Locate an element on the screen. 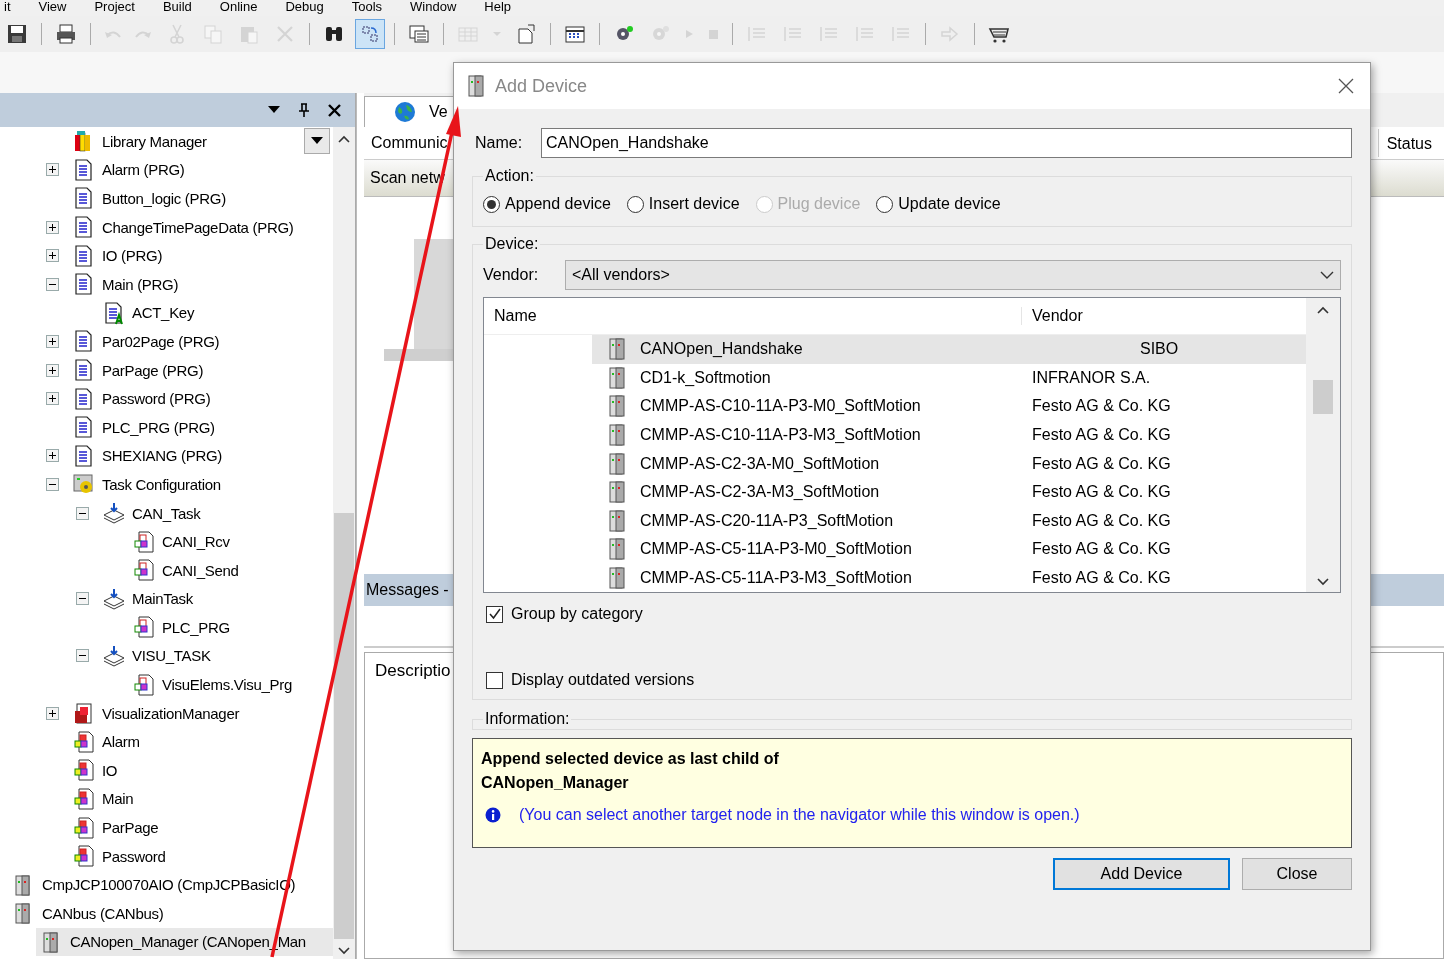 The image size is (1444, 959). tree-item: VisuElems.Visu_Prg is located at coordinates (166, 684).